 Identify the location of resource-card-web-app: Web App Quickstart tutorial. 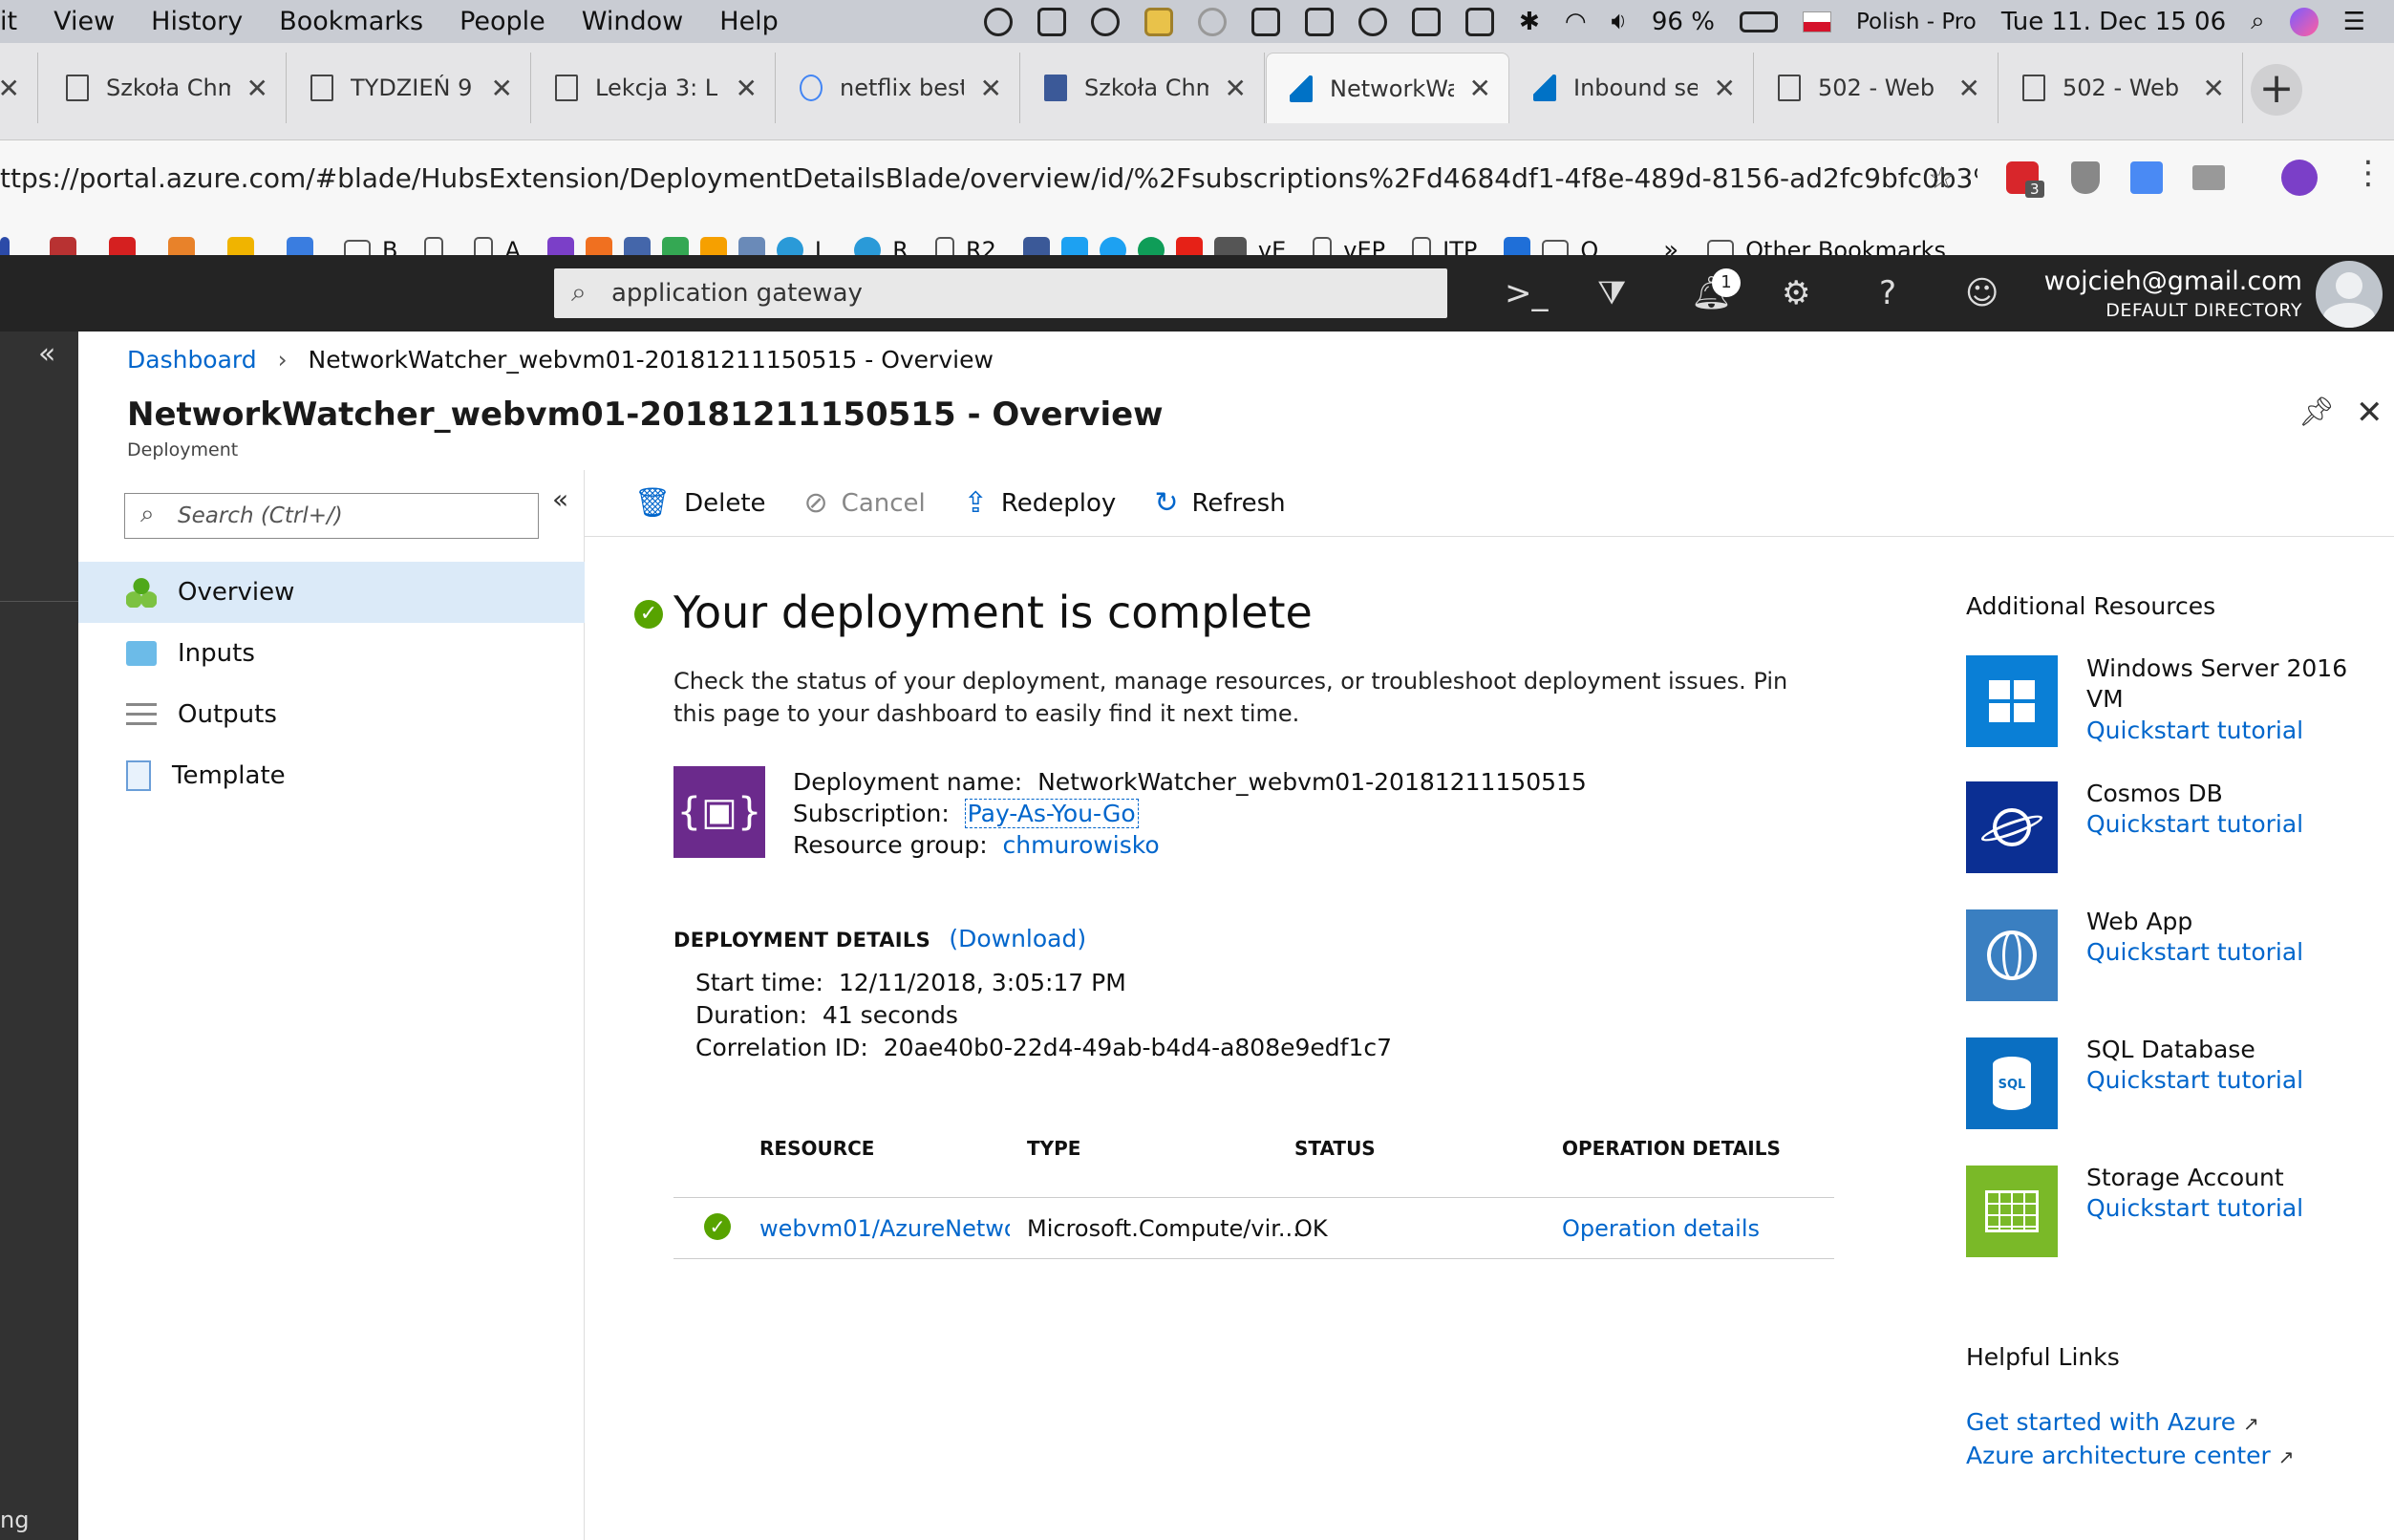
(2166, 956).